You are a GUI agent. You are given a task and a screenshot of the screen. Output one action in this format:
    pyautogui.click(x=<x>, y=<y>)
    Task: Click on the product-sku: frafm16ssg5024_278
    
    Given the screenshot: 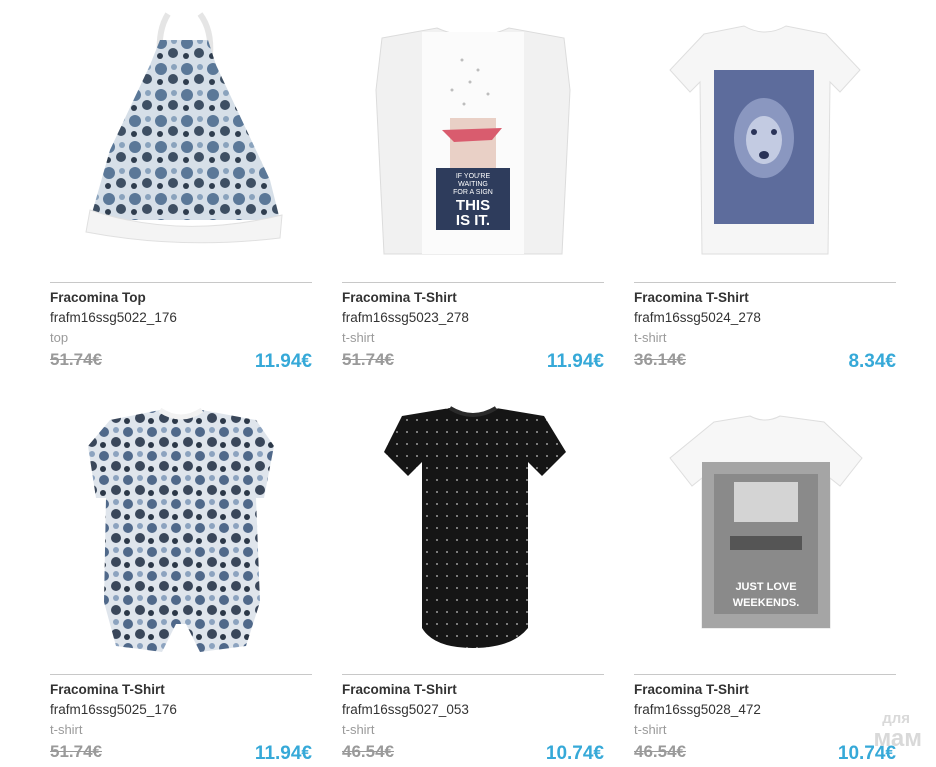 What is the action you would take?
    pyautogui.click(x=697, y=317)
    